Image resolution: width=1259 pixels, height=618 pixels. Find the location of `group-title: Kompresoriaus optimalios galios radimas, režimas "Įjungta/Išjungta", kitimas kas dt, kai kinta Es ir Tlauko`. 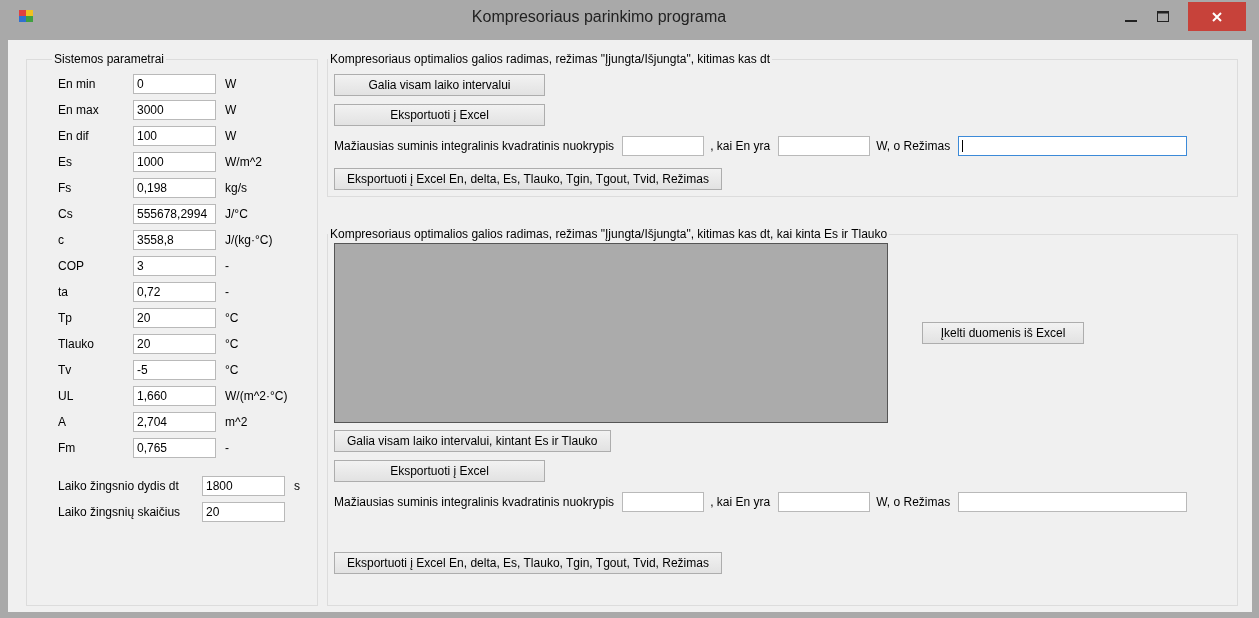

group-title: Kompresoriaus optimalios galios radimas, režimas "Įjungta/Išjungta", kitimas kas dt, kai kinta Es ir Tlauko is located at coordinates (609, 234).